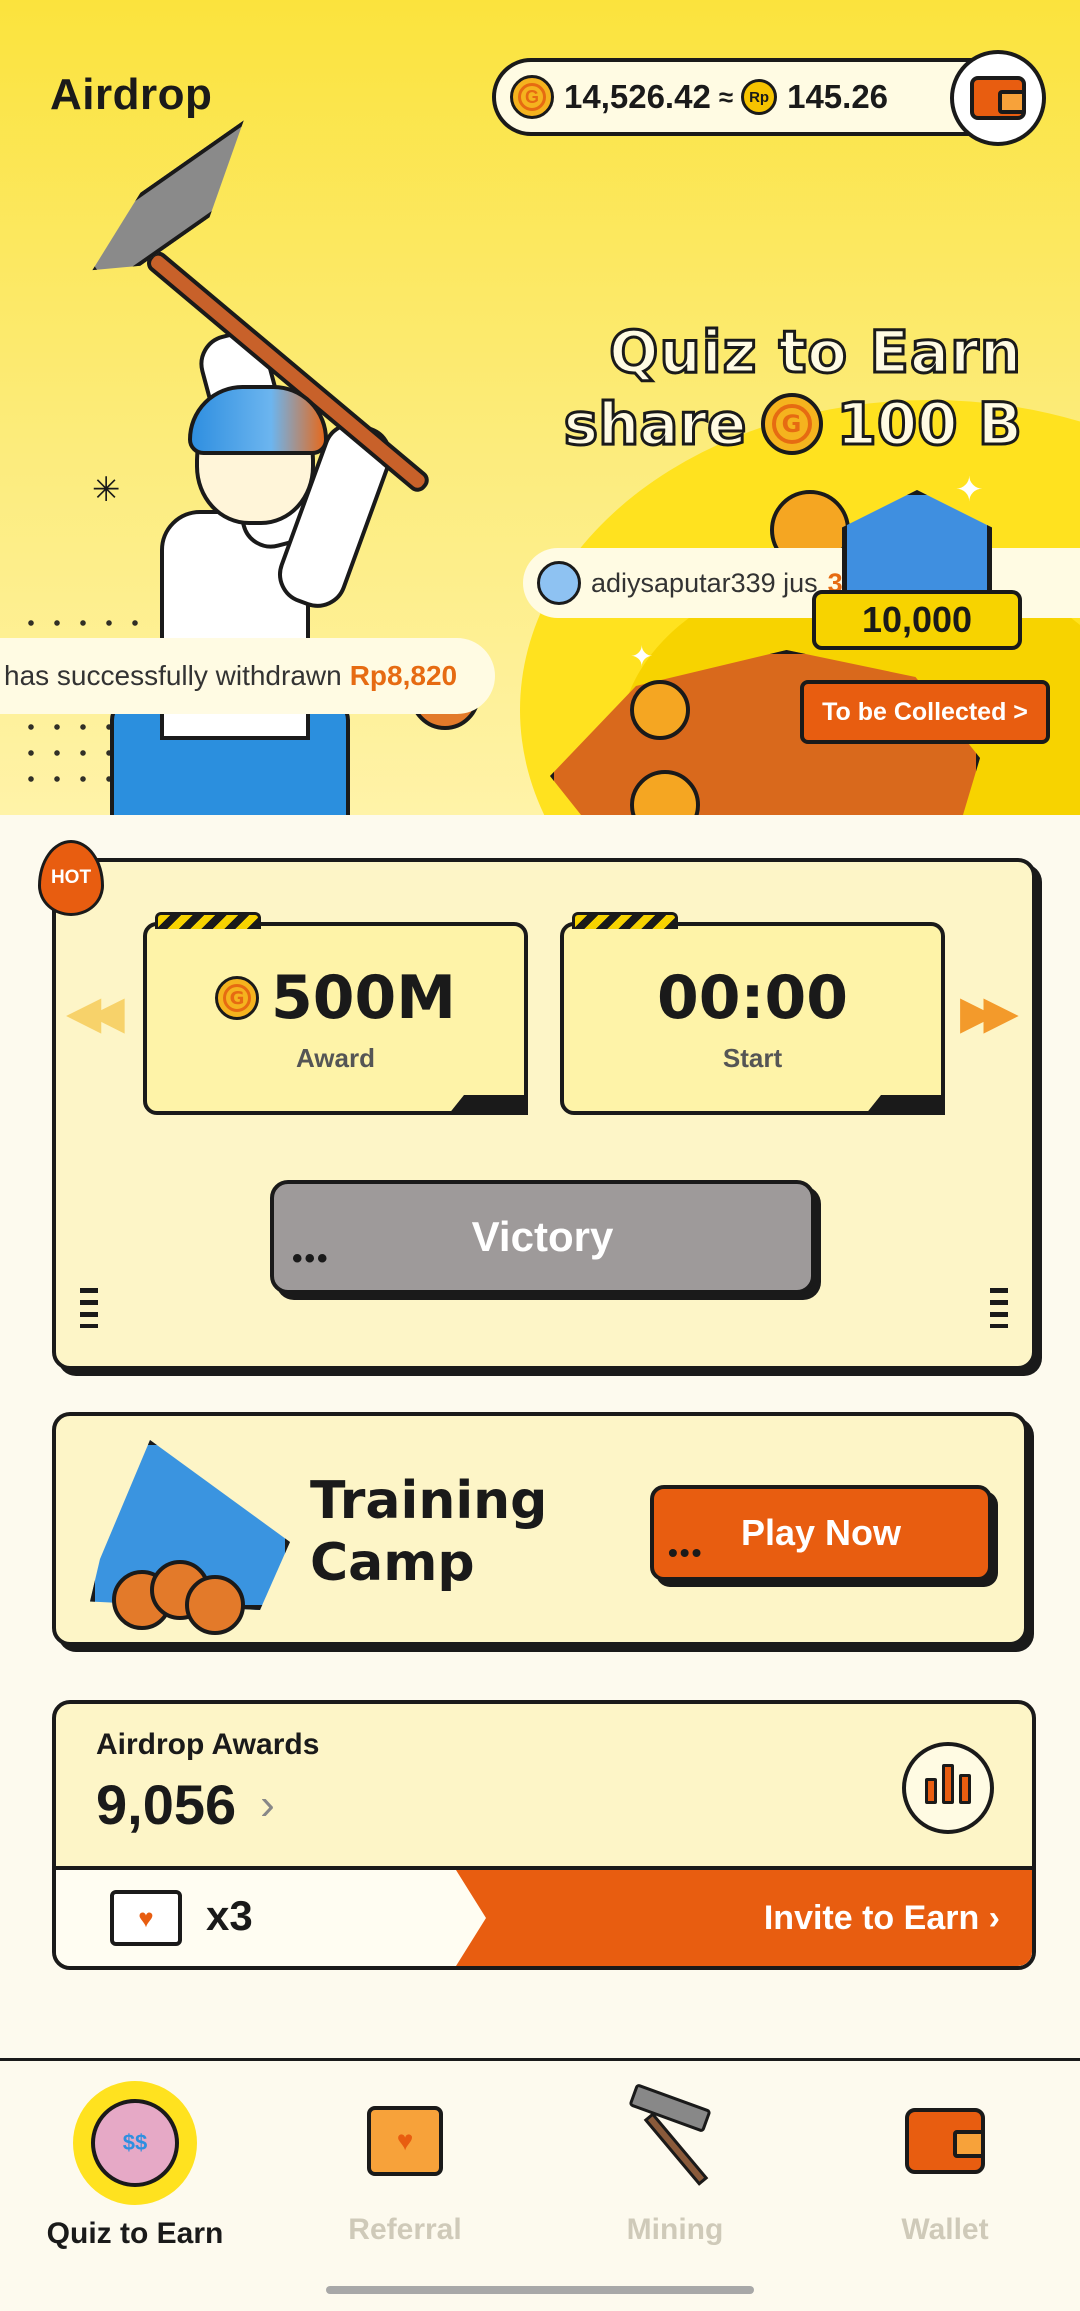 This screenshot has width=1080, height=2311. I want to click on fiat-balance: 145.26, so click(838, 96).